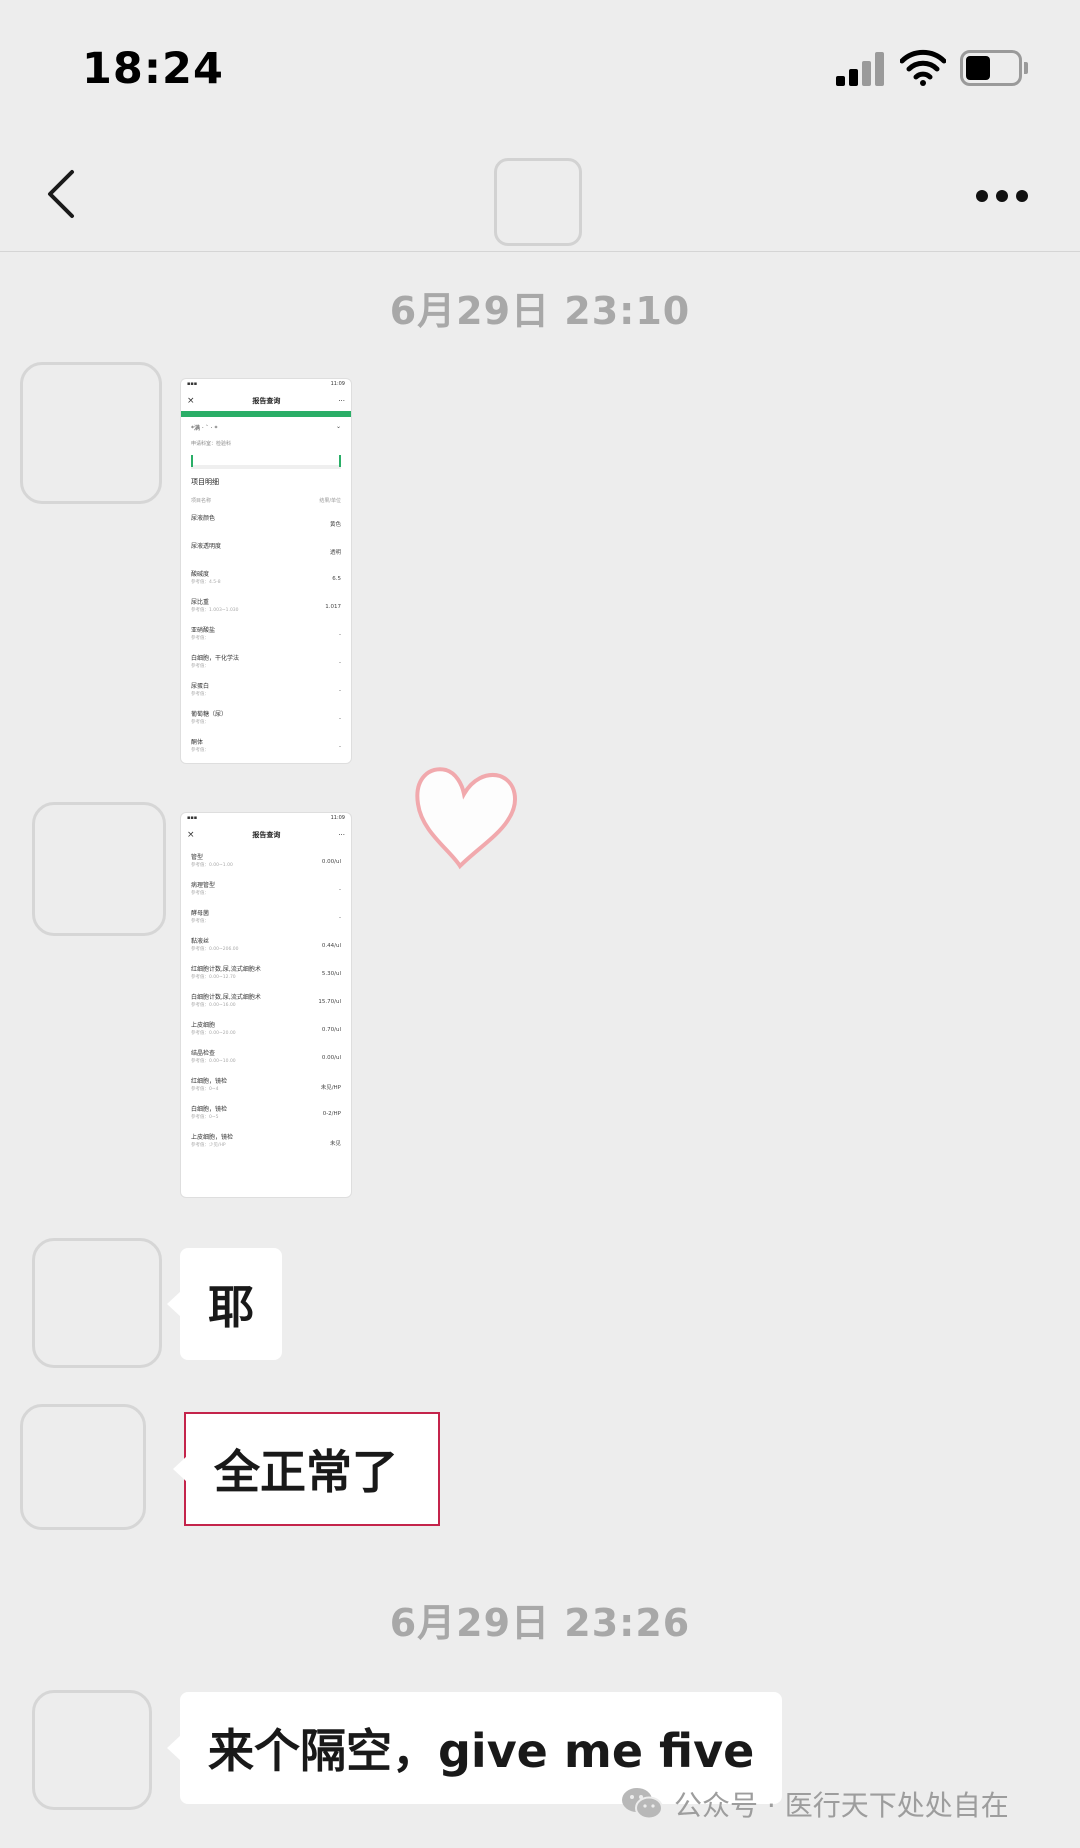  Describe the element at coordinates (266, 1031) in the screenshot. I see `thumb-report-row: 上皮细胞参考值：0.00~20.00 0.70/ul` at that location.